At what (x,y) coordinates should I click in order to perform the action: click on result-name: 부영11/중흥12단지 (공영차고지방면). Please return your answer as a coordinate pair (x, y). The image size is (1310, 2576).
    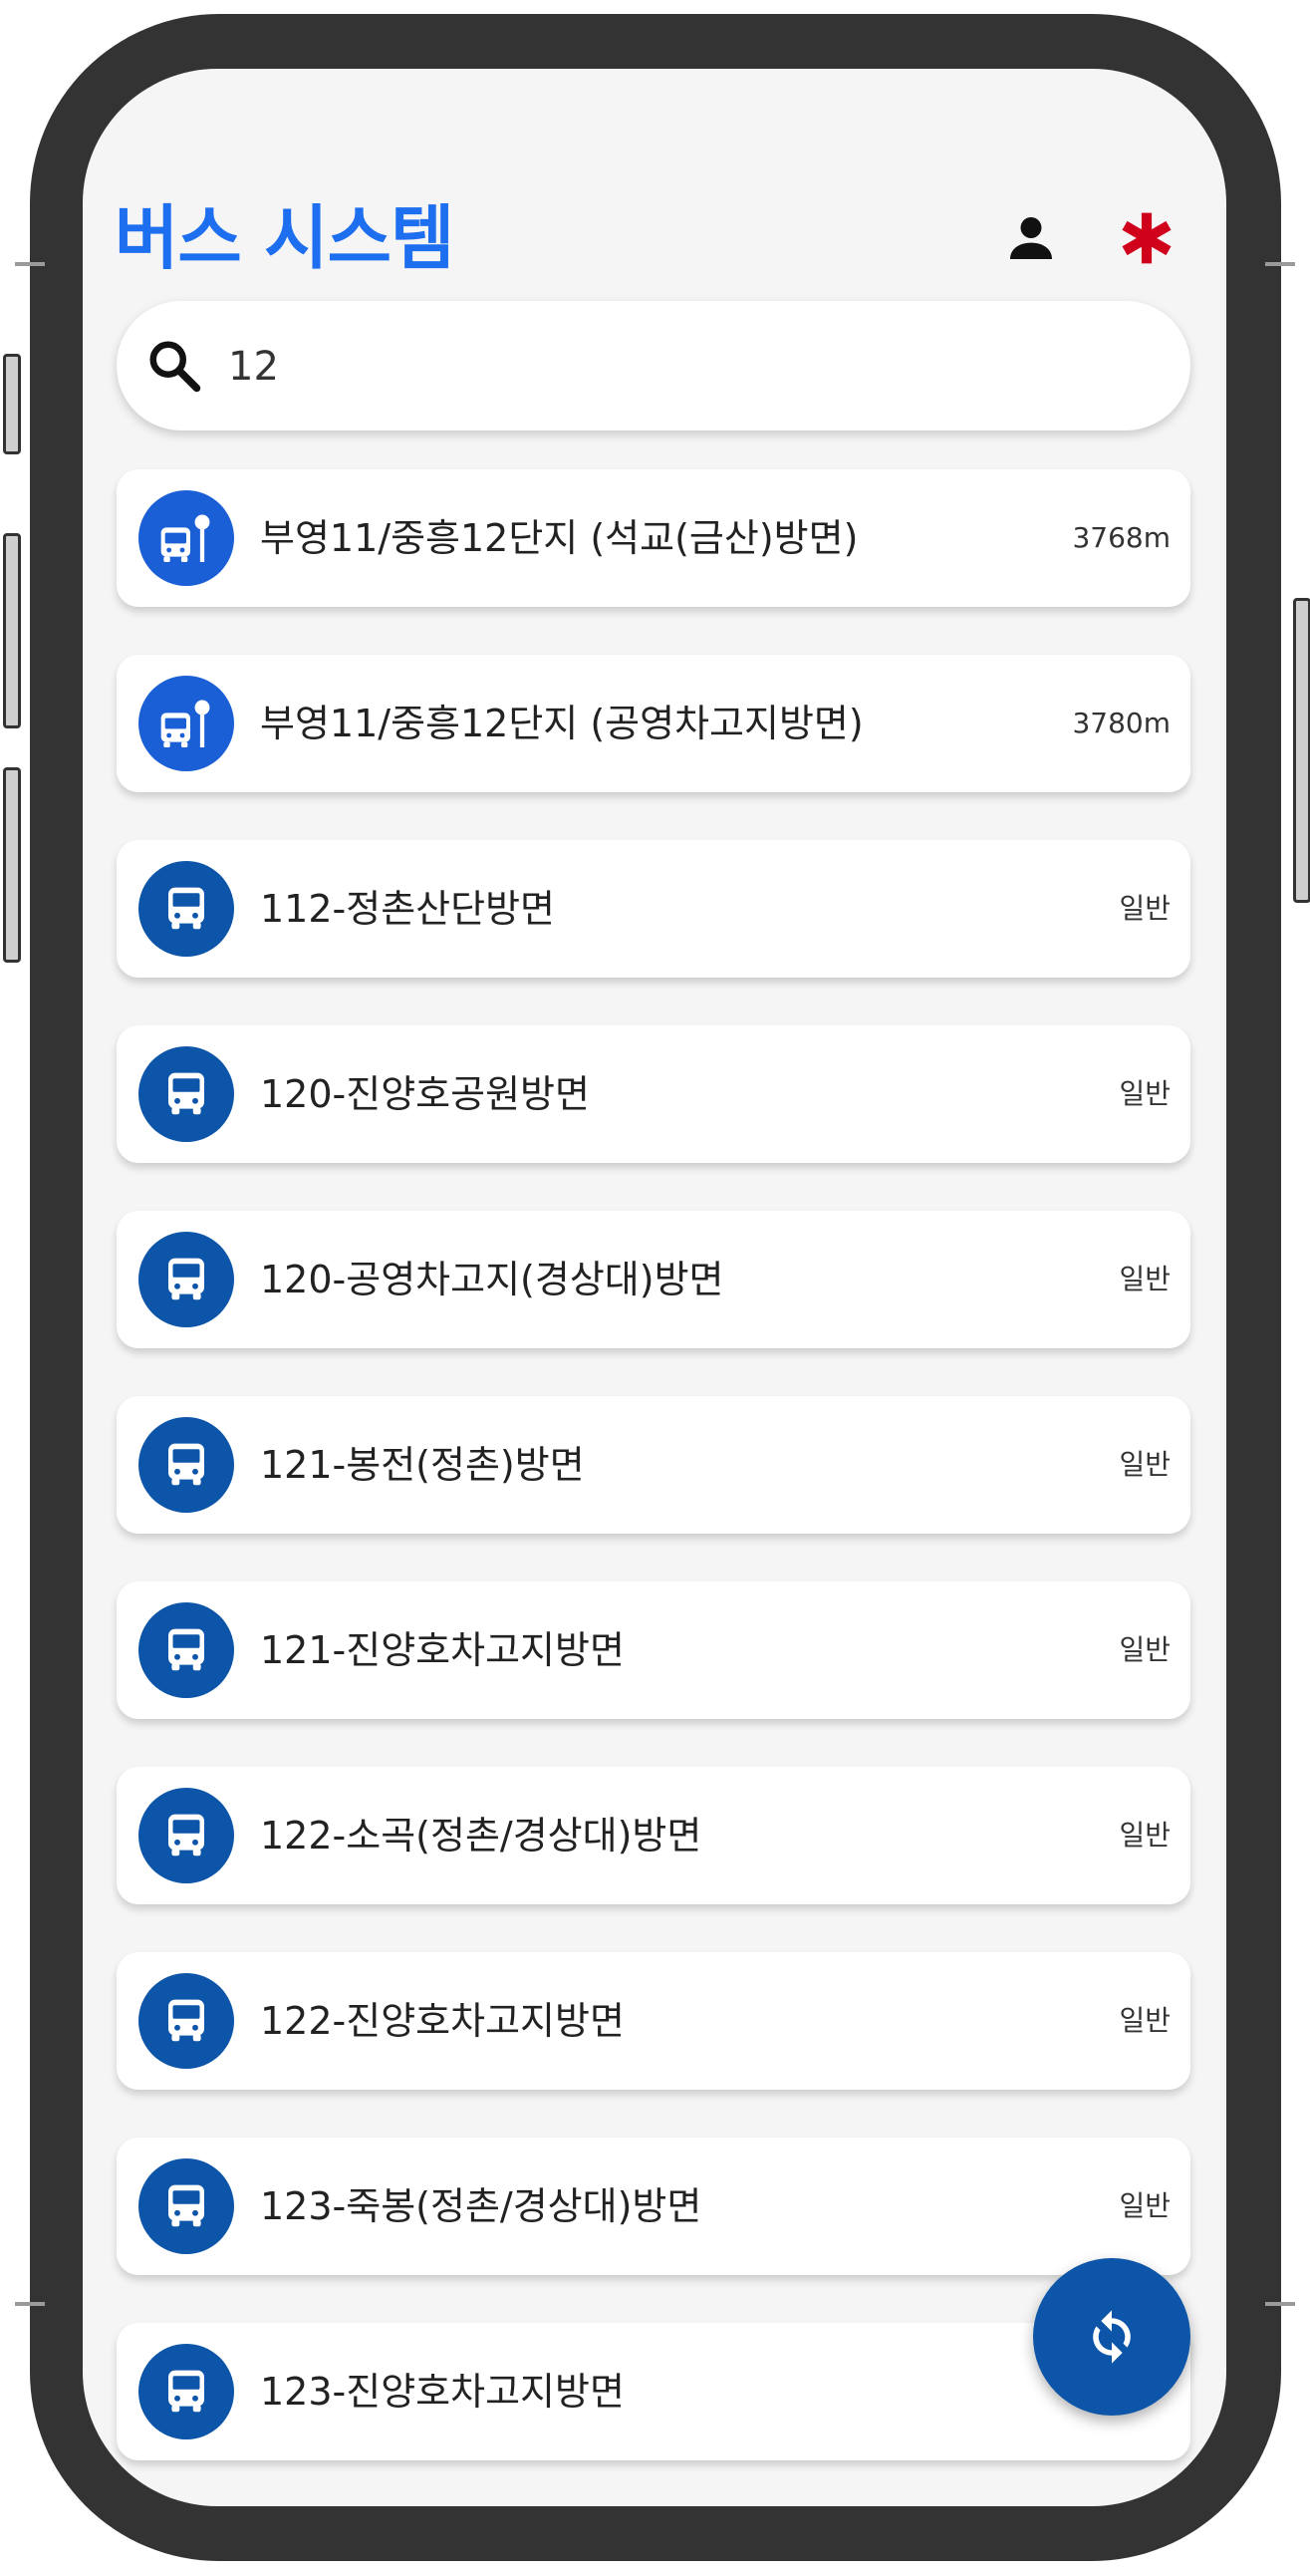
    Looking at the image, I should click on (562, 723).